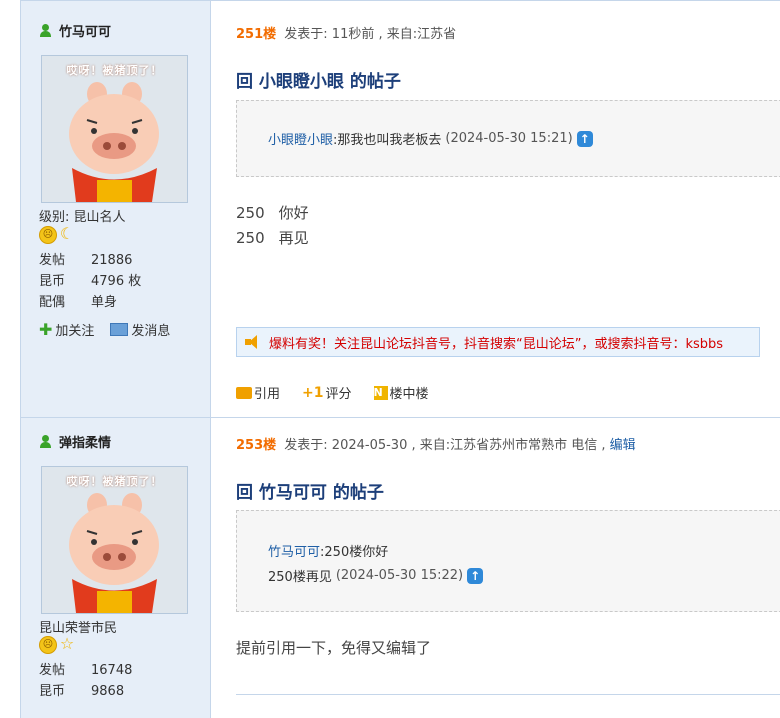 Image resolution: width=780 pixels, height=718 pixels. Describe the element at coordinates (46, 329) in the screenshot. I see `plus-icon: ✚` at that location.